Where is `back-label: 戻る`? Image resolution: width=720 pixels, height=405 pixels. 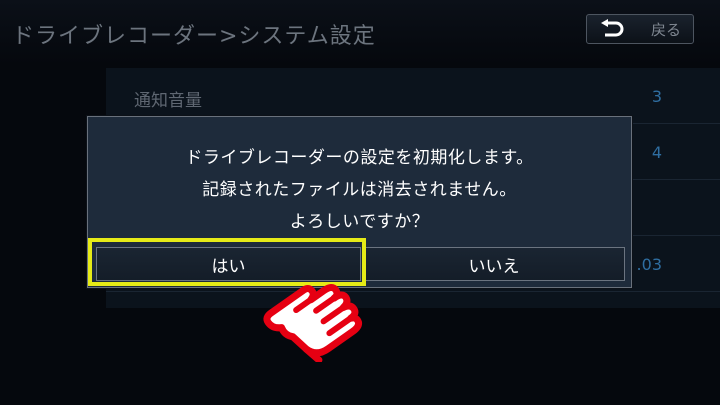
back-label: 戻る is located at coordinates (665, 29).